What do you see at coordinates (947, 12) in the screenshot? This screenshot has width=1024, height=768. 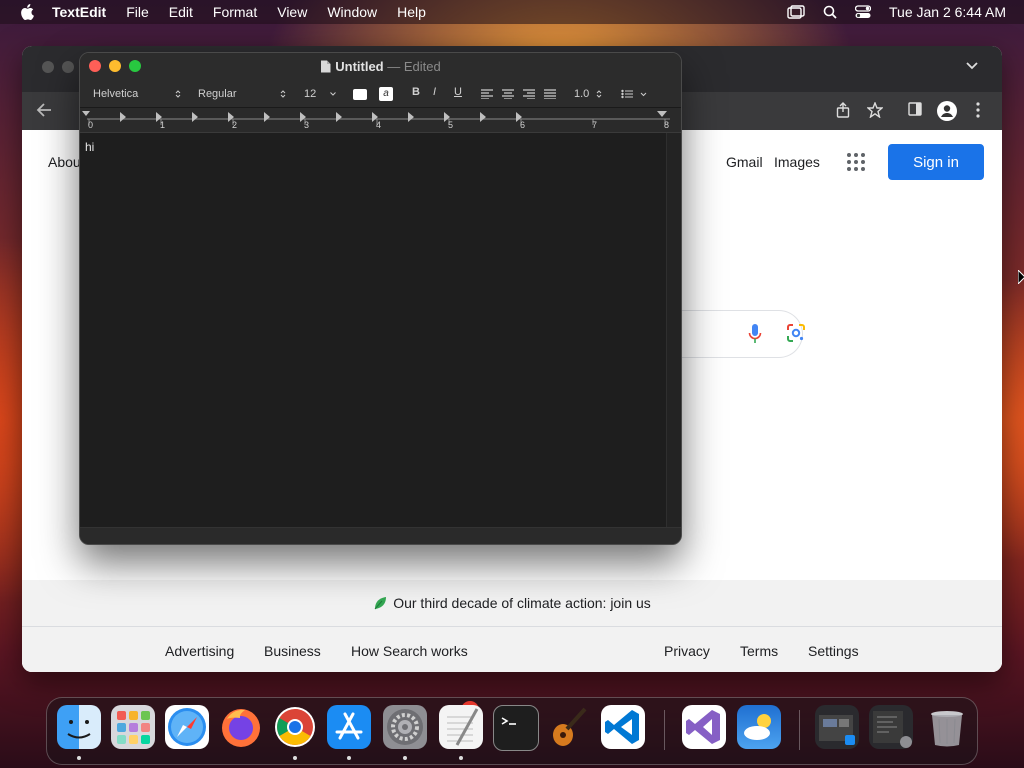 I see `menu-bar-clock: Tue Jan 2 6:44 AM` at bounding box center [947, 12].